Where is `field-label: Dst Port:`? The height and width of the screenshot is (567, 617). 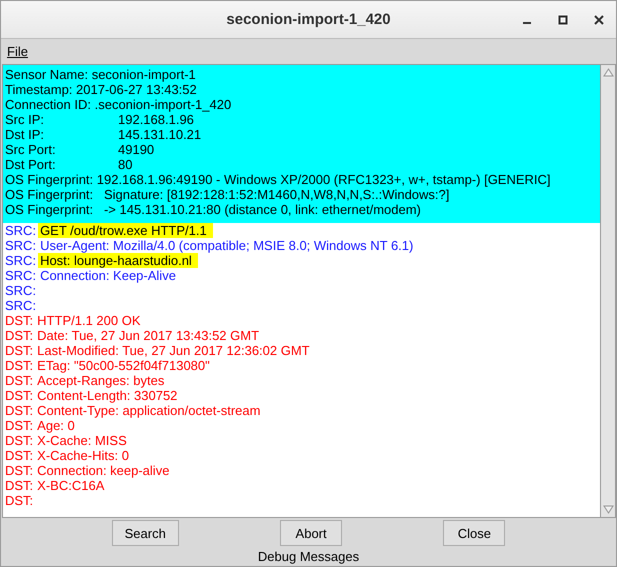
field-label: Dst Port: is located at coordinates (31, 164).